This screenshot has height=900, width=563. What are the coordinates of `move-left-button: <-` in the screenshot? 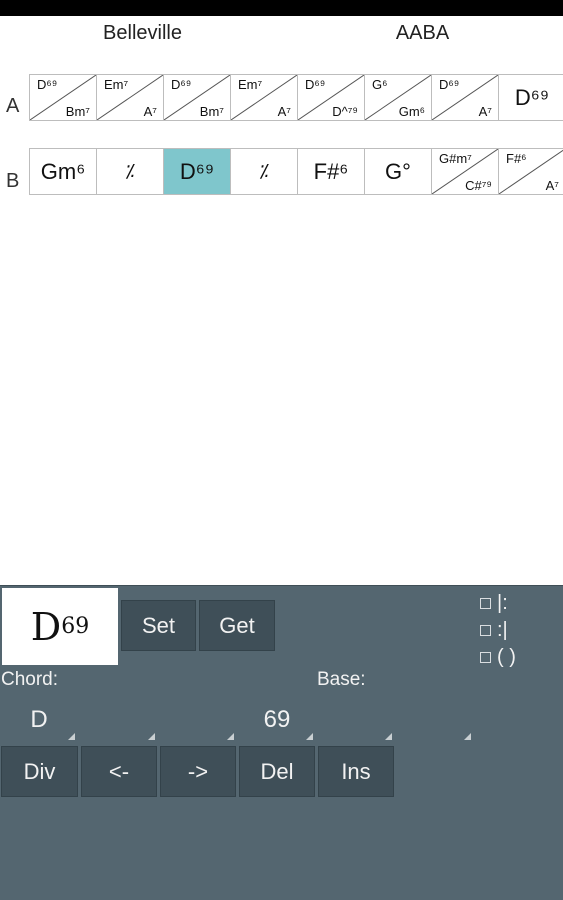 It's located at (119, 771).